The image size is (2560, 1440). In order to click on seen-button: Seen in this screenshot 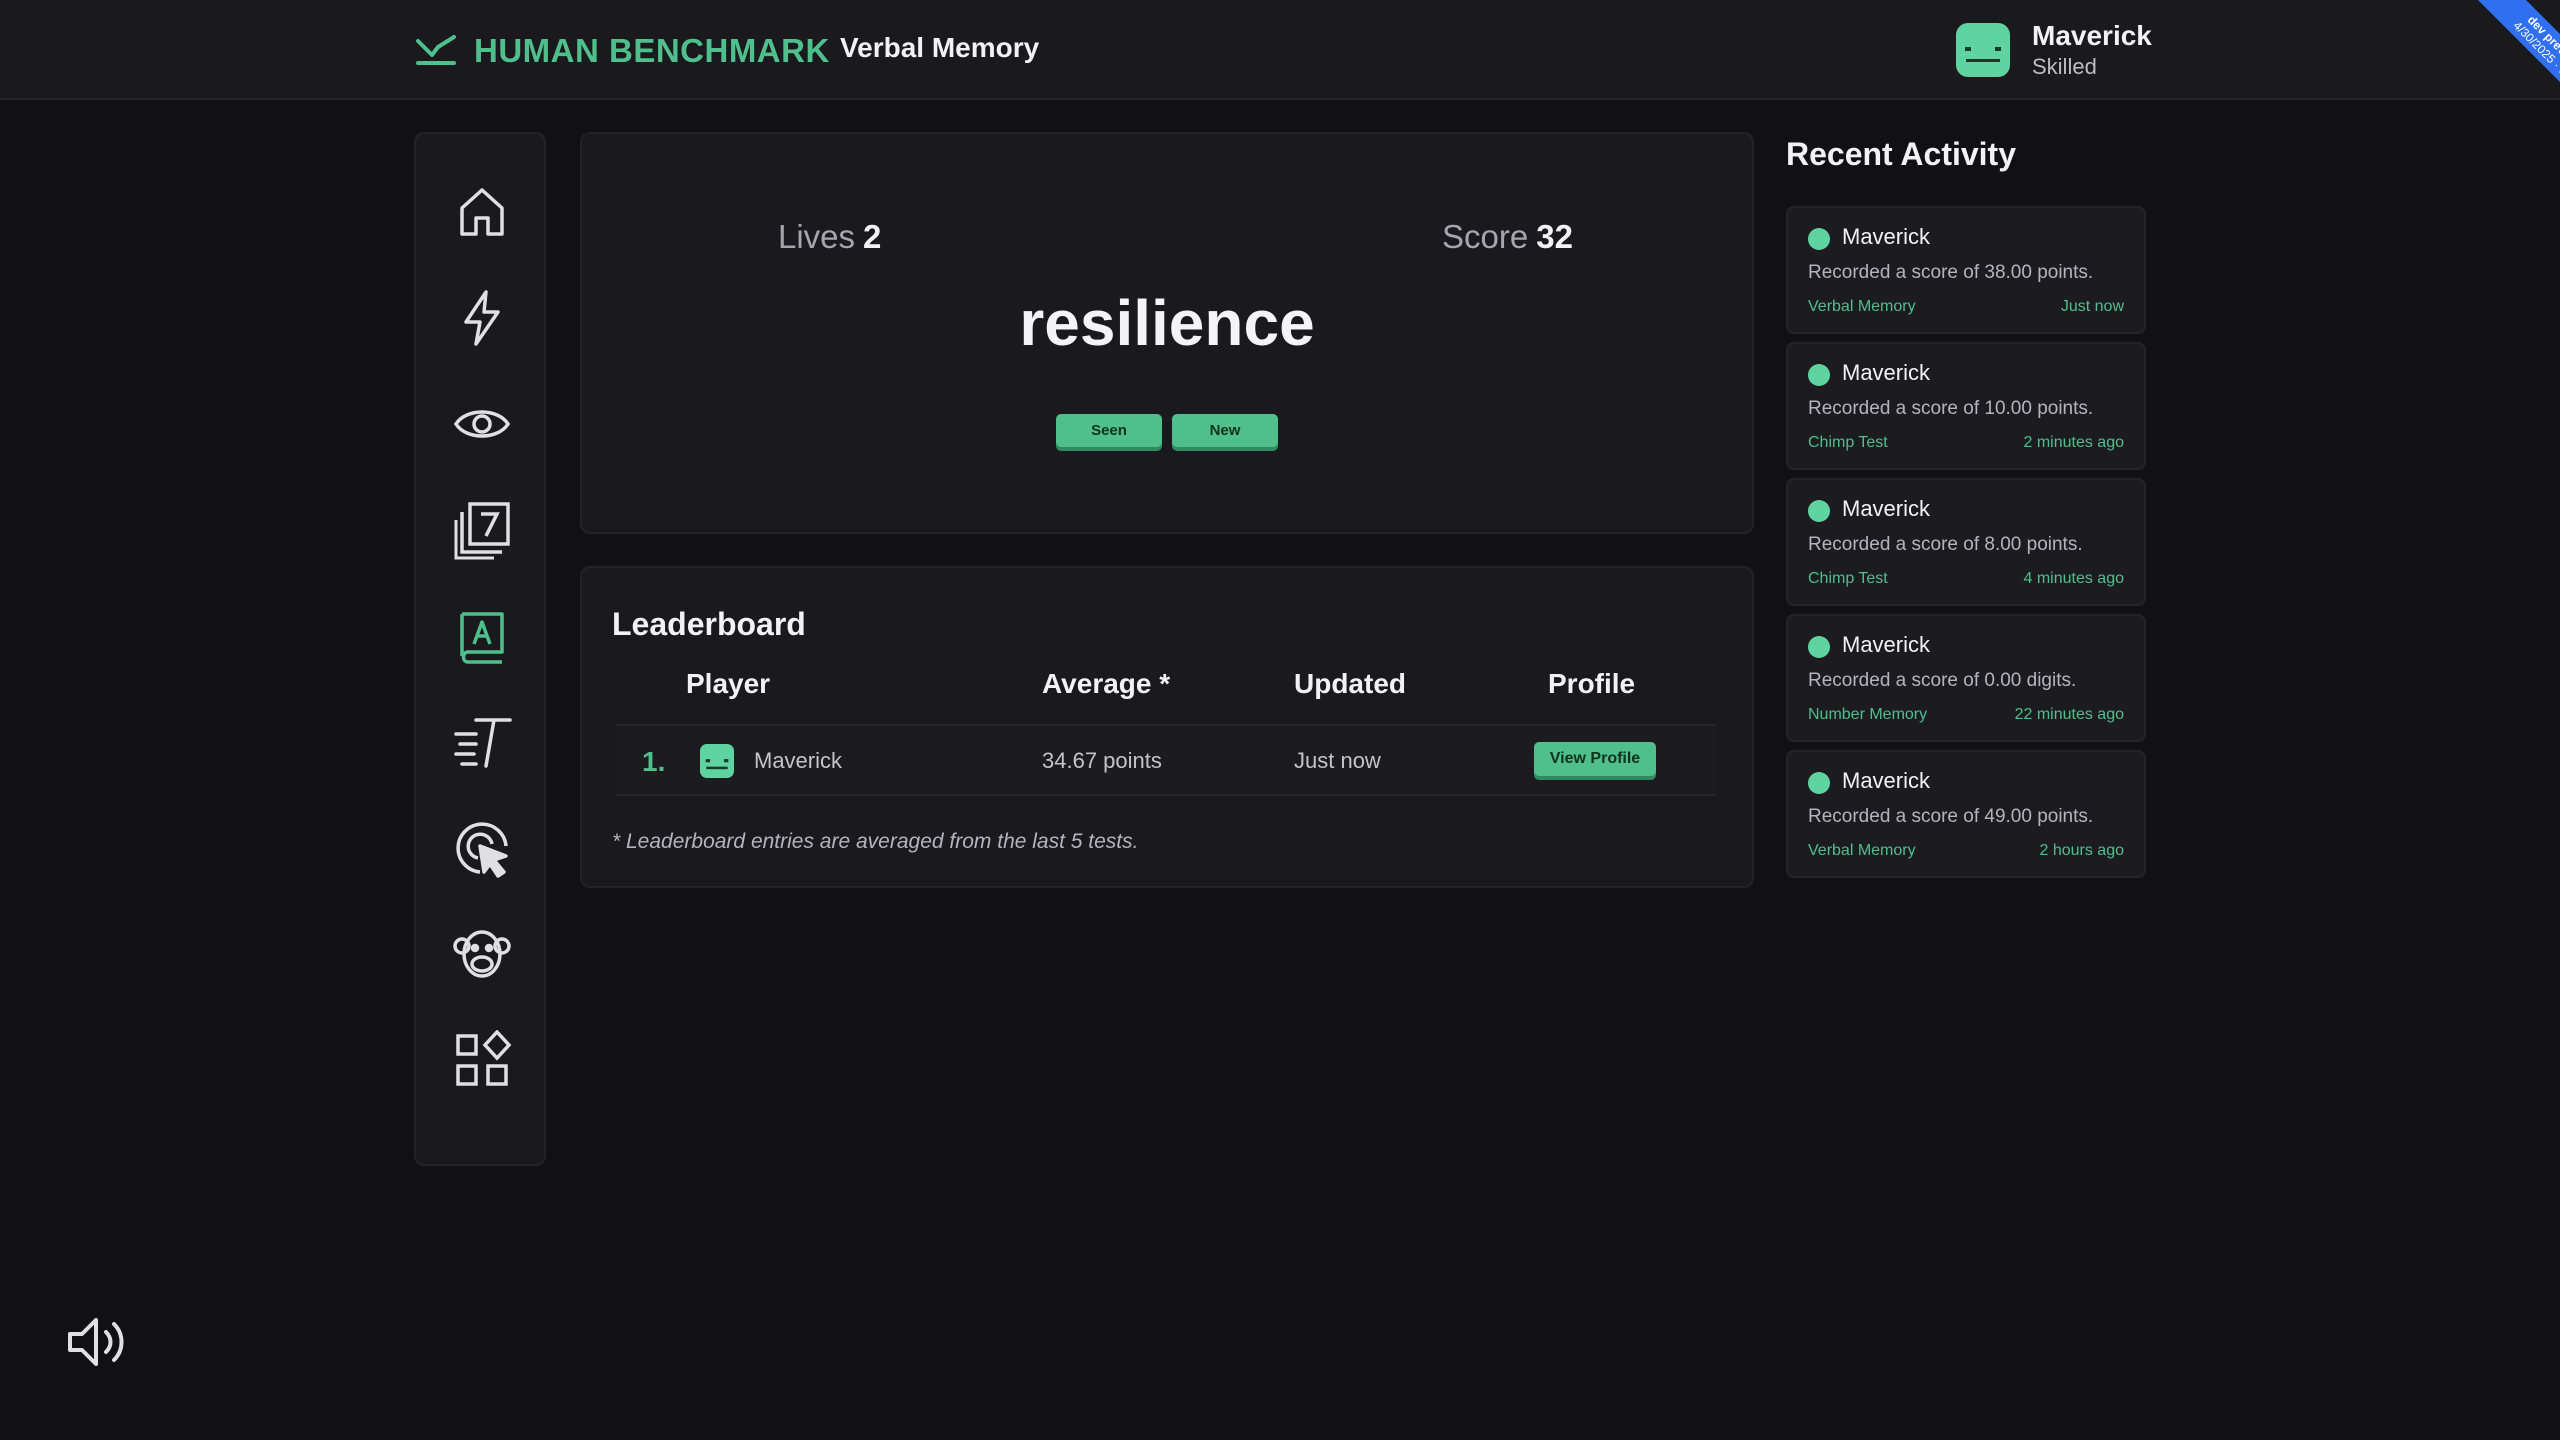, I will do `click(1109, 430)`.